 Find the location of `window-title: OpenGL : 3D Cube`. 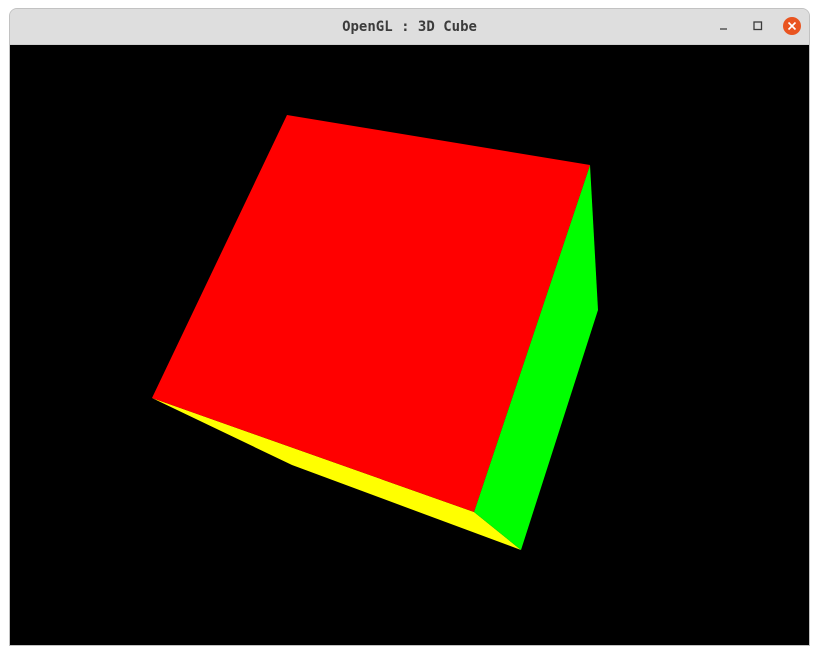

window-title: OpenGL : 3D Cube is located at coordinates (409, 27).